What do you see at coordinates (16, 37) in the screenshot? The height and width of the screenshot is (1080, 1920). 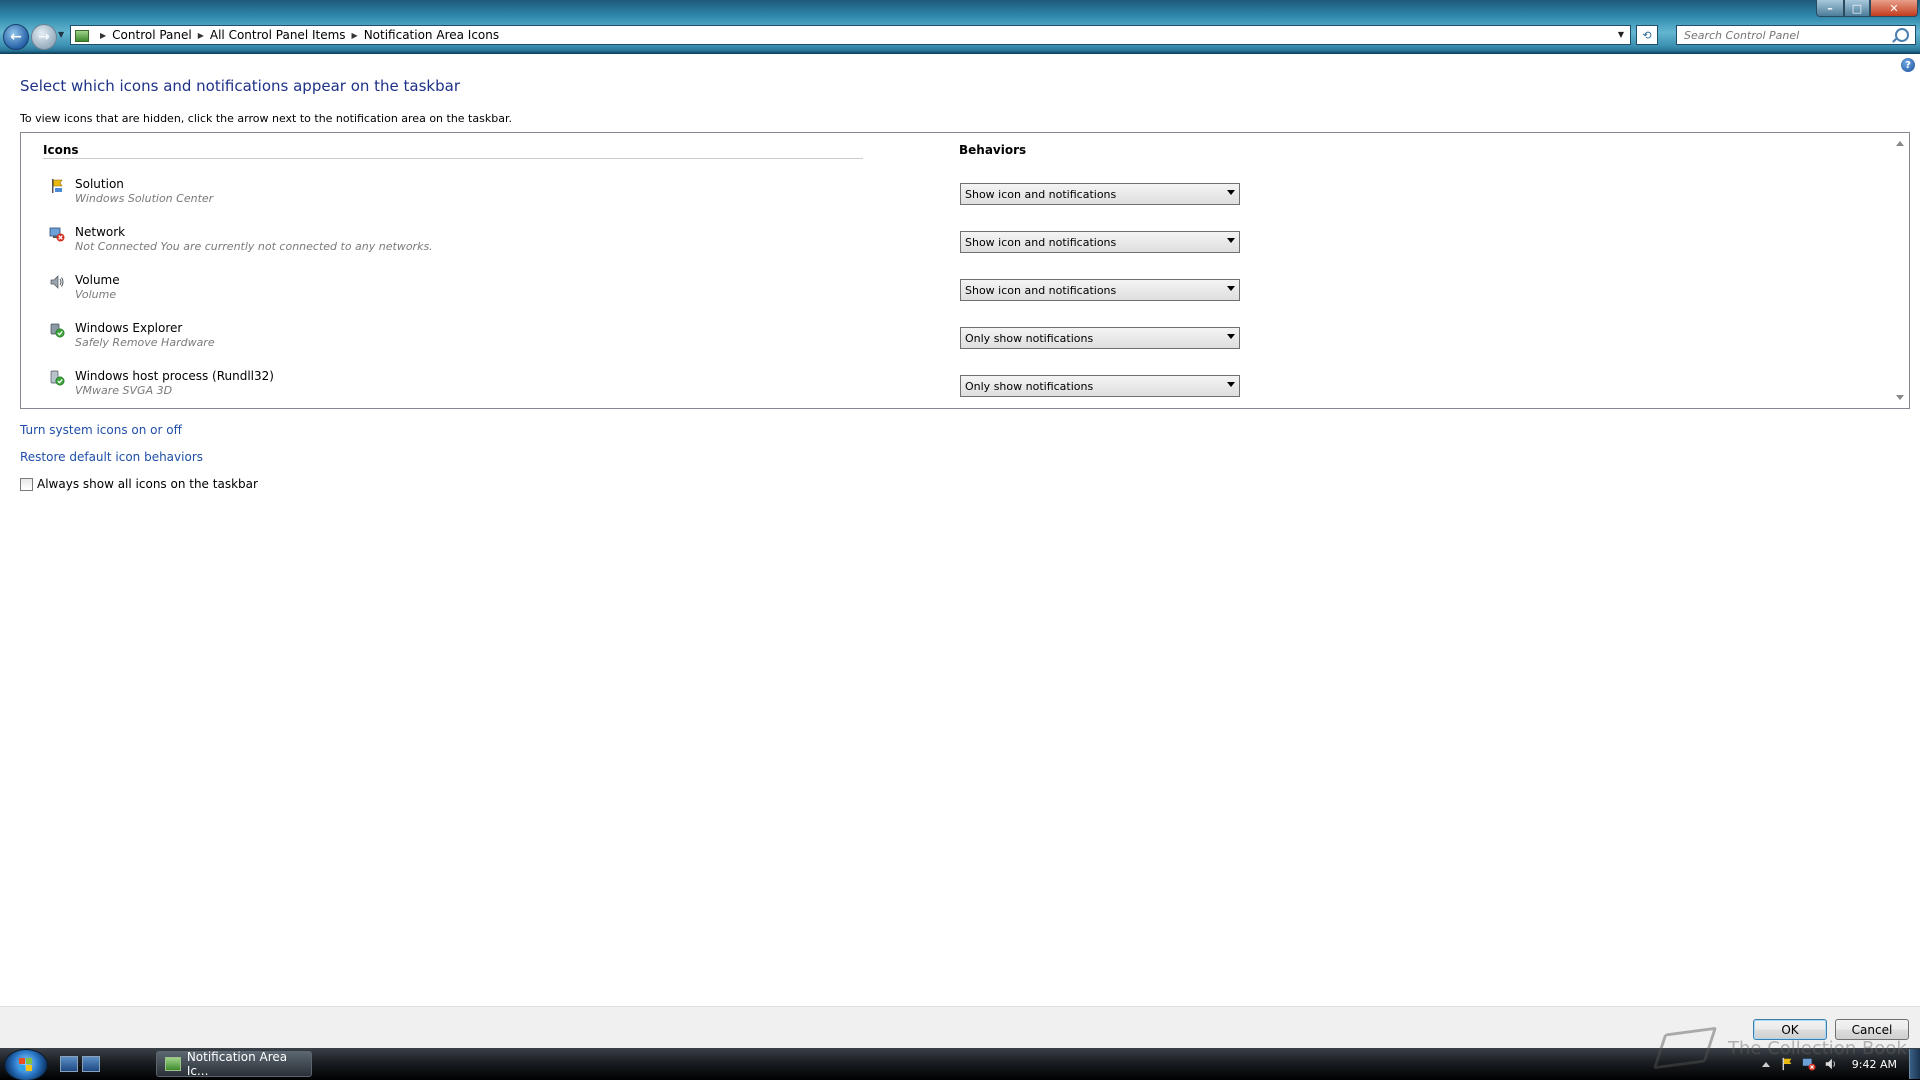 I see `back-button: ←` at bounding box center [16, 37].